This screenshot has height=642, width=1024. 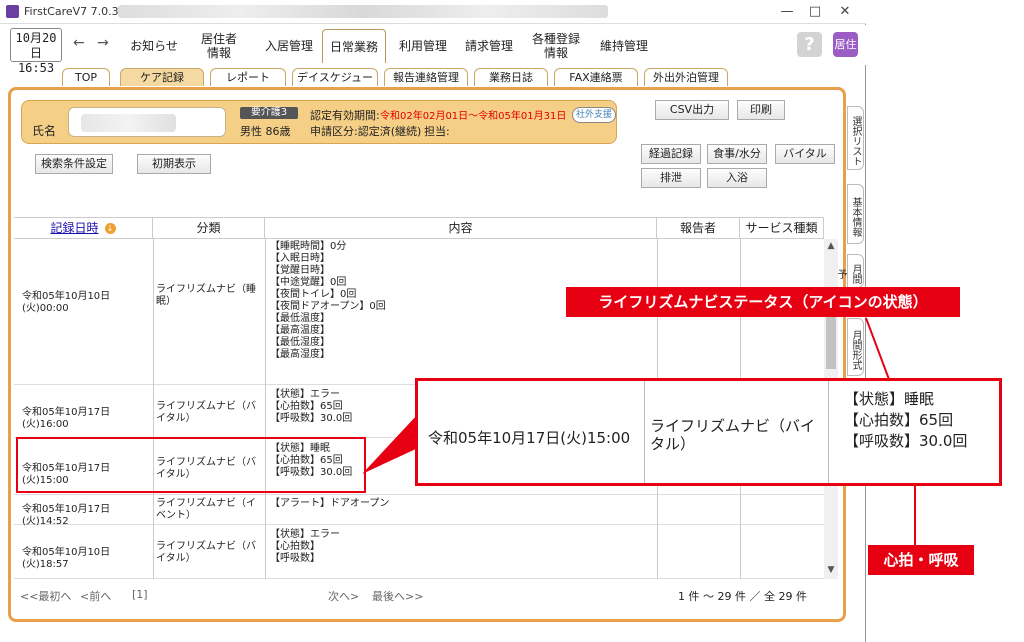 What do you see at coordinates (162, 77) in the screenshot?
I see `tab-care-record: ケア記録` at bounding box center [162, 77].